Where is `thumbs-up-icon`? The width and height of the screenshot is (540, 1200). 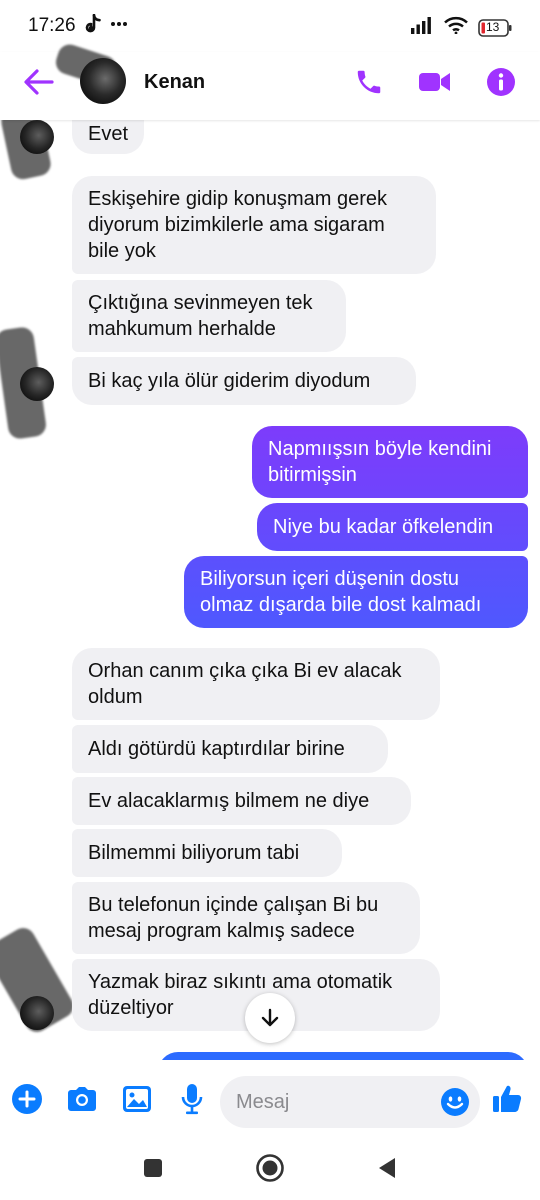 thumbs-up-icon is located at coordinates (507, 1098).